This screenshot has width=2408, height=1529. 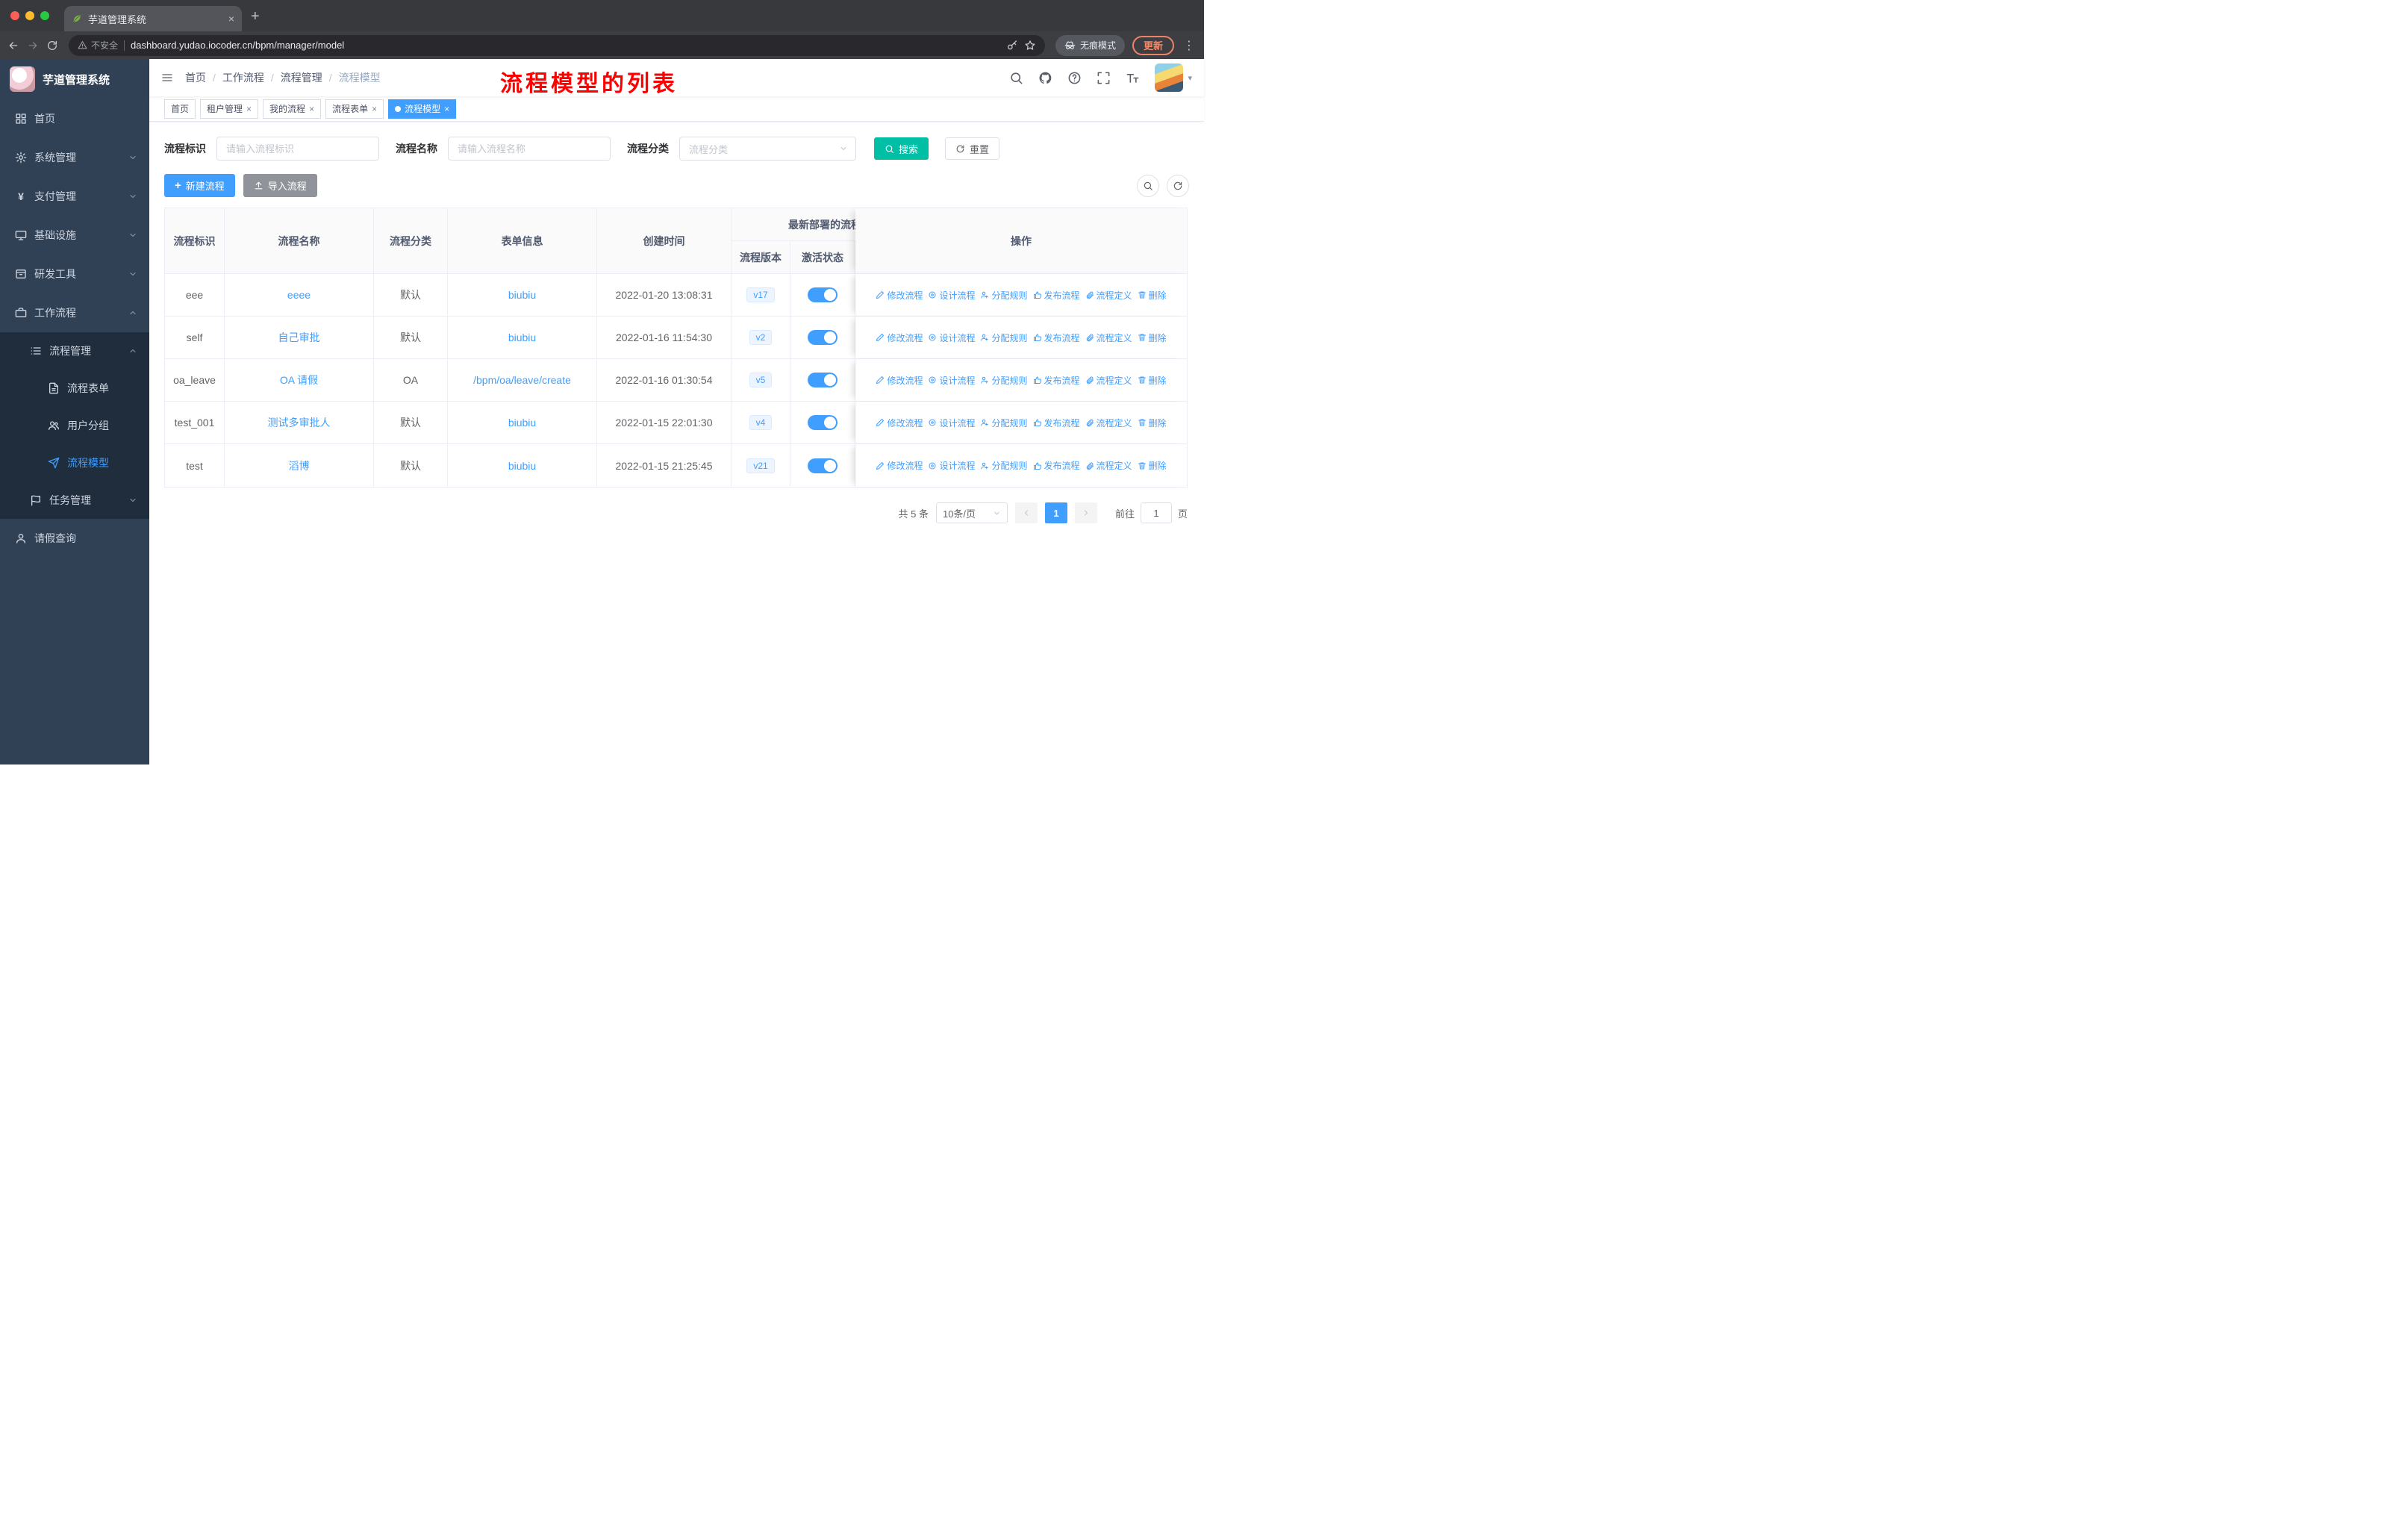 What do you see at coordinates (29, 16) in the screenshot?
I see `minimize-window-button` at bounding box center [29, 16].